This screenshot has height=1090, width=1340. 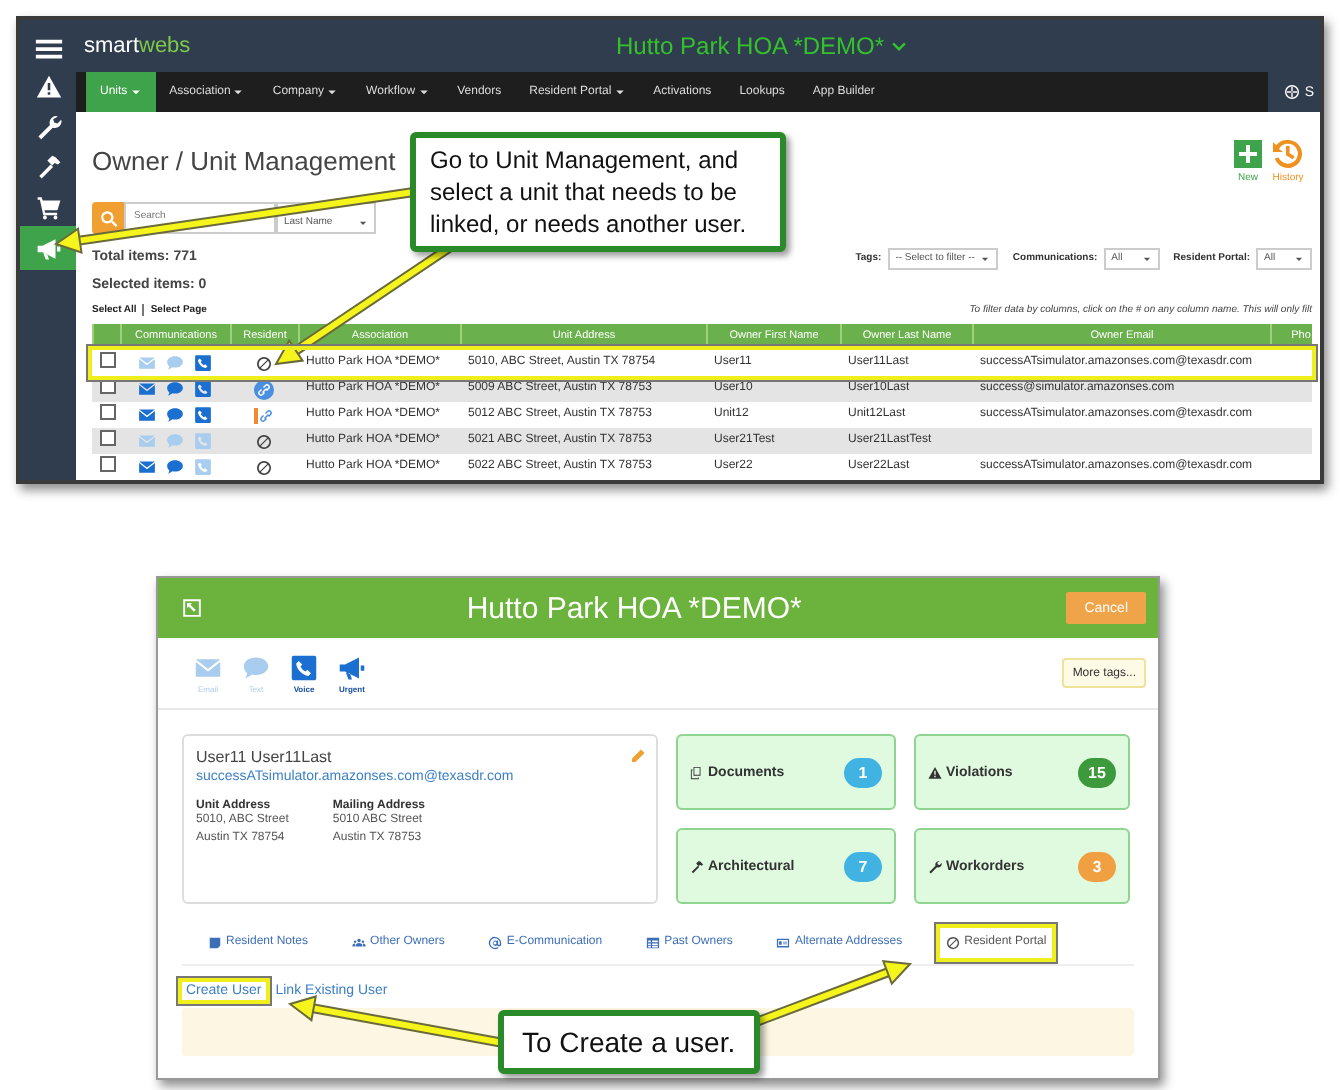 What do you see at coordinates (192, 608) in the screenshot?
I see `expand-icon` at bounding box center [192, 608].